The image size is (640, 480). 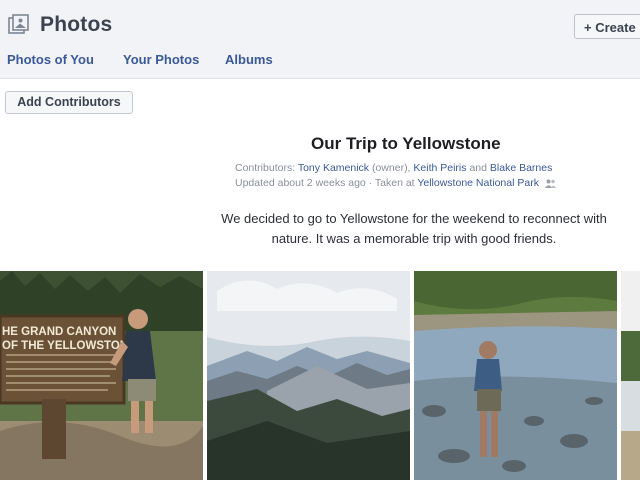 I want to click on location-link: Yellowstone National Park, so click(x=478, y=183).